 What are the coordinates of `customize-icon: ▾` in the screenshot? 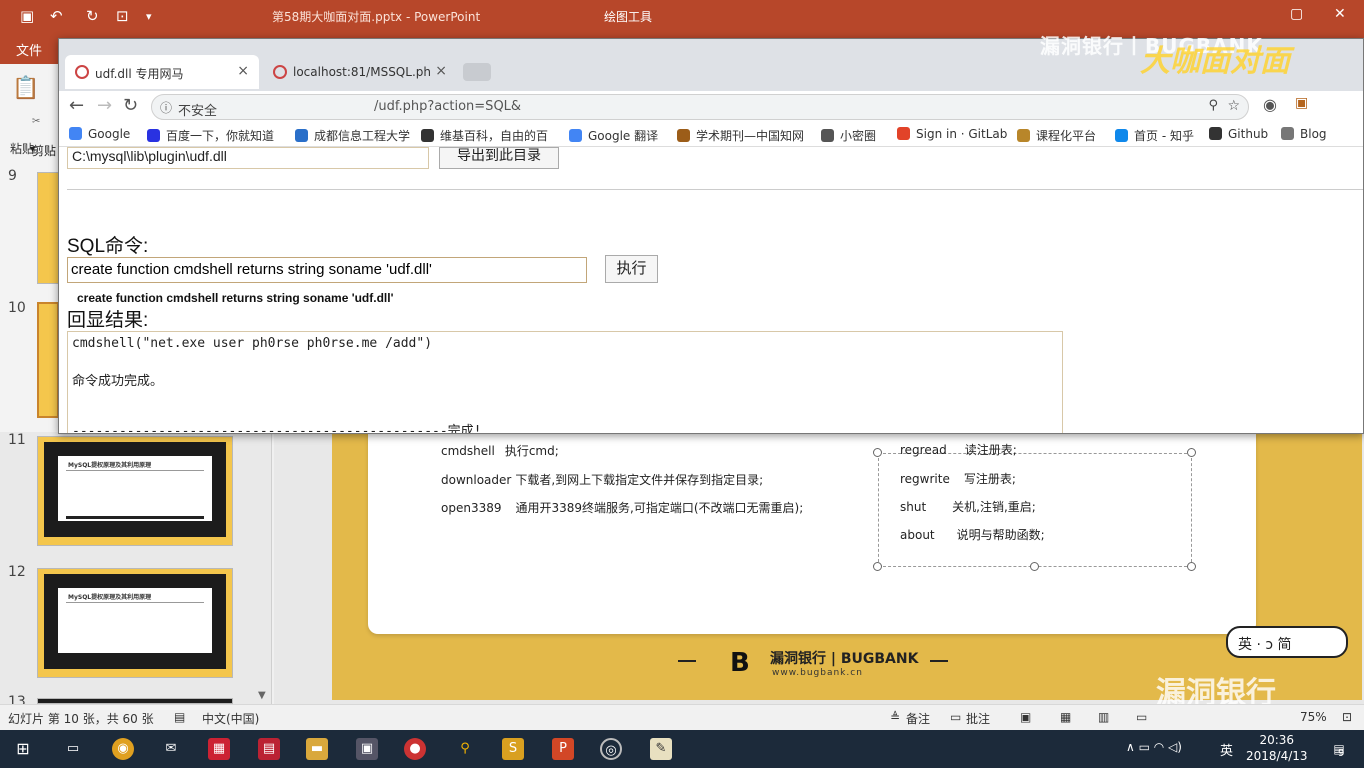 It's located at (149, 16).